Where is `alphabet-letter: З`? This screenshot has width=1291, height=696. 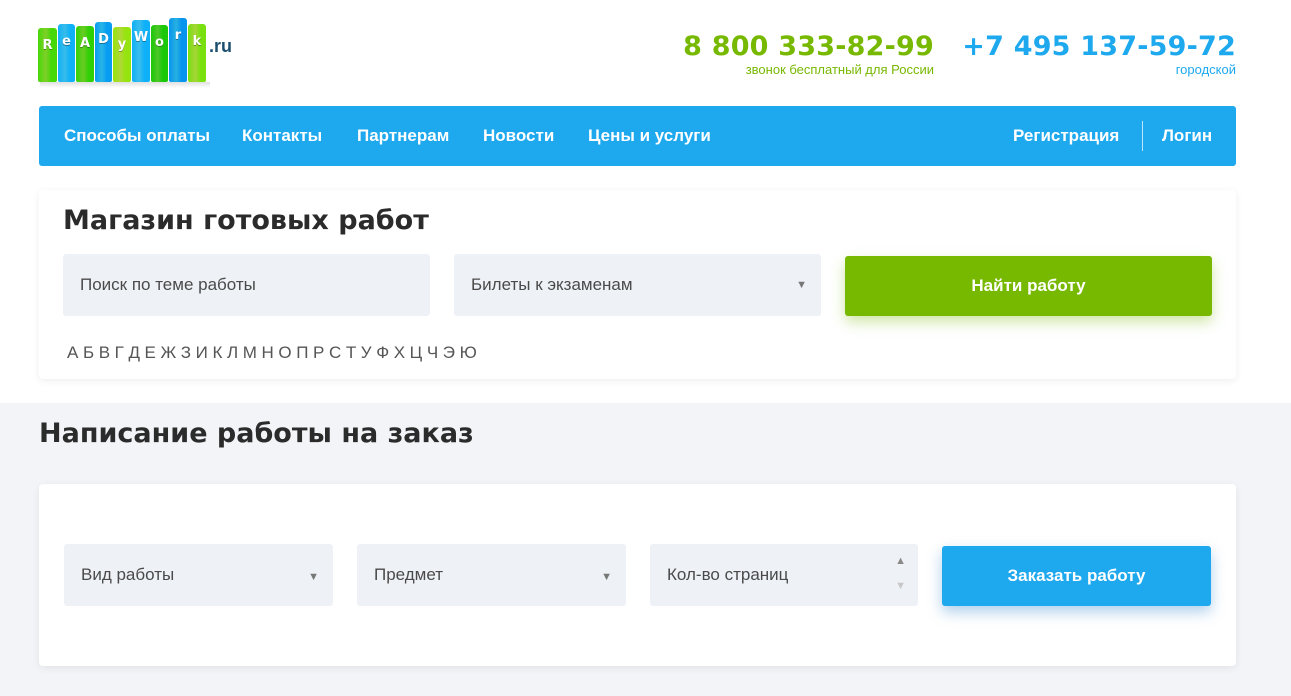
alphabet-letter: З is located at coordinates (186, 353).